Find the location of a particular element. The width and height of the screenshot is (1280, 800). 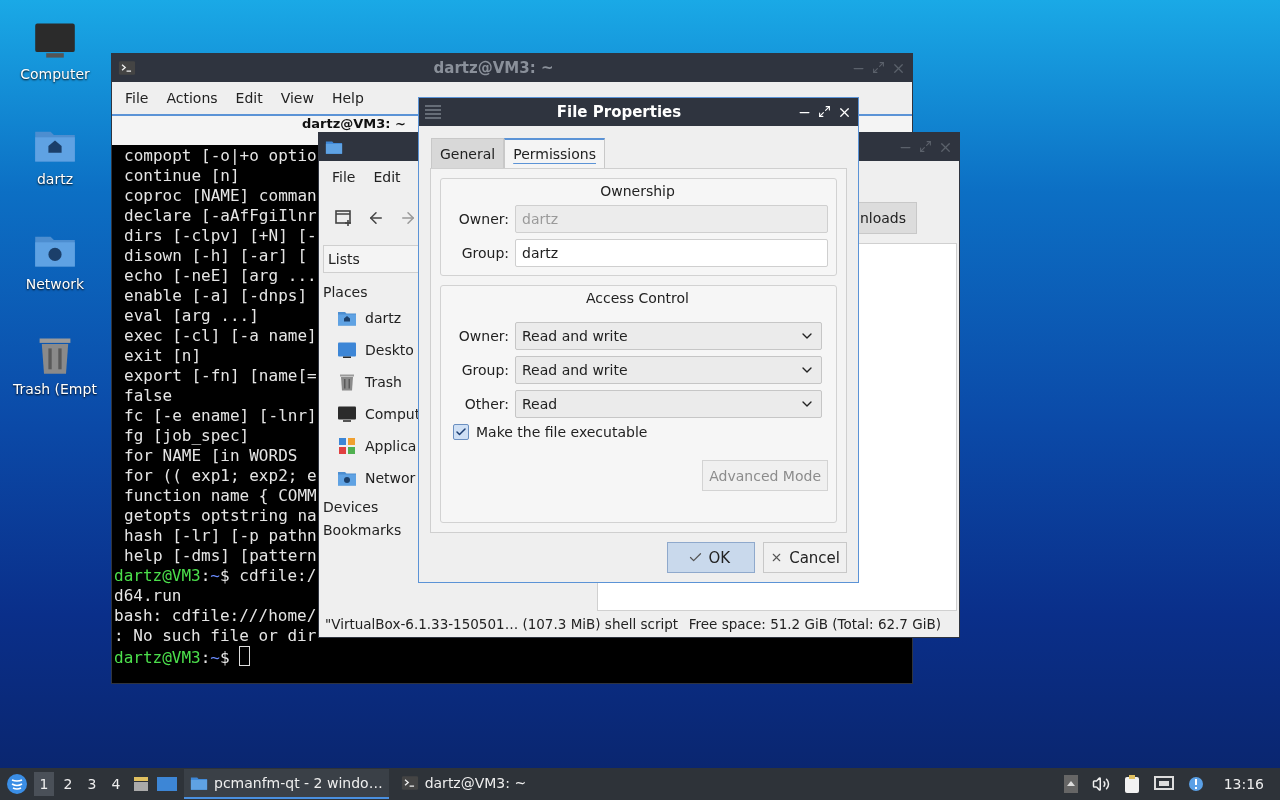

tab: General is located at coordinates (468, 153).